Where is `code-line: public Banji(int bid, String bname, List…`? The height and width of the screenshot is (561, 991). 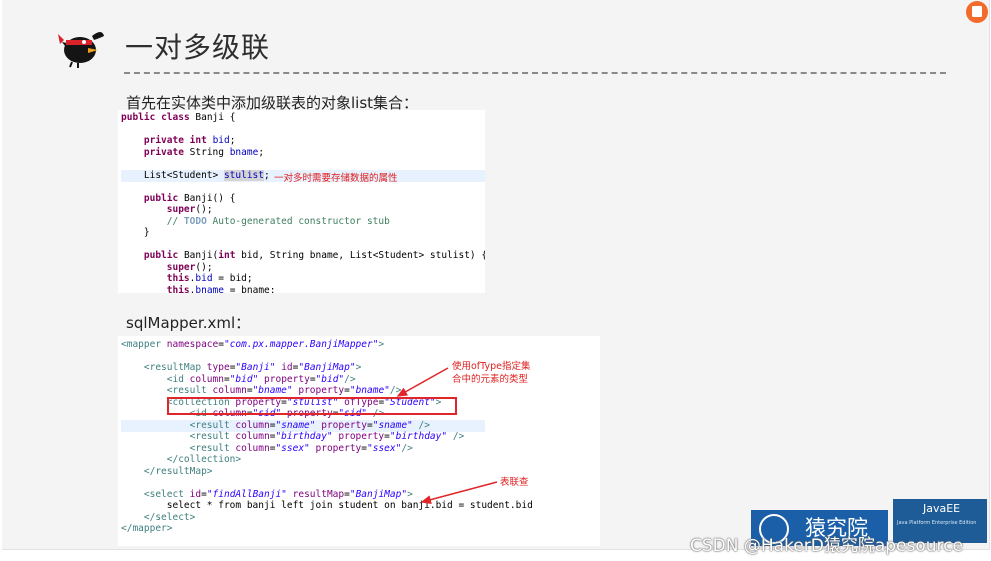
code-line: public Banji(int bid, String bname, List… is located at coordinates (314, 255).